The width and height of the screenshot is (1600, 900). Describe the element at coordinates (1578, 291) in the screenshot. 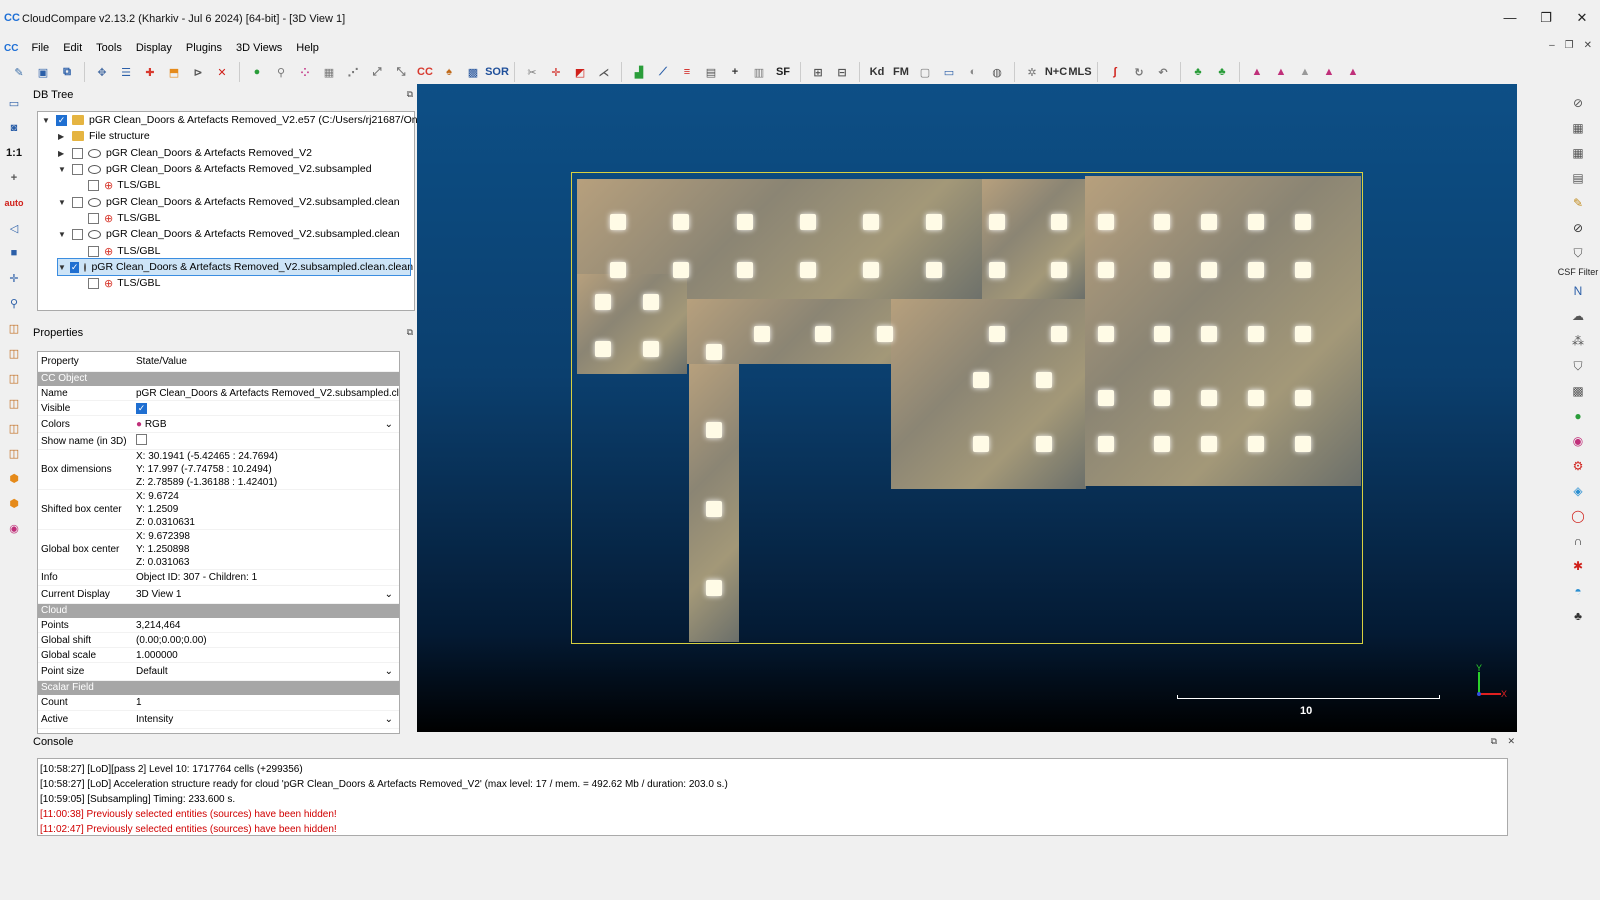

I see `north-icon: N` at that location.